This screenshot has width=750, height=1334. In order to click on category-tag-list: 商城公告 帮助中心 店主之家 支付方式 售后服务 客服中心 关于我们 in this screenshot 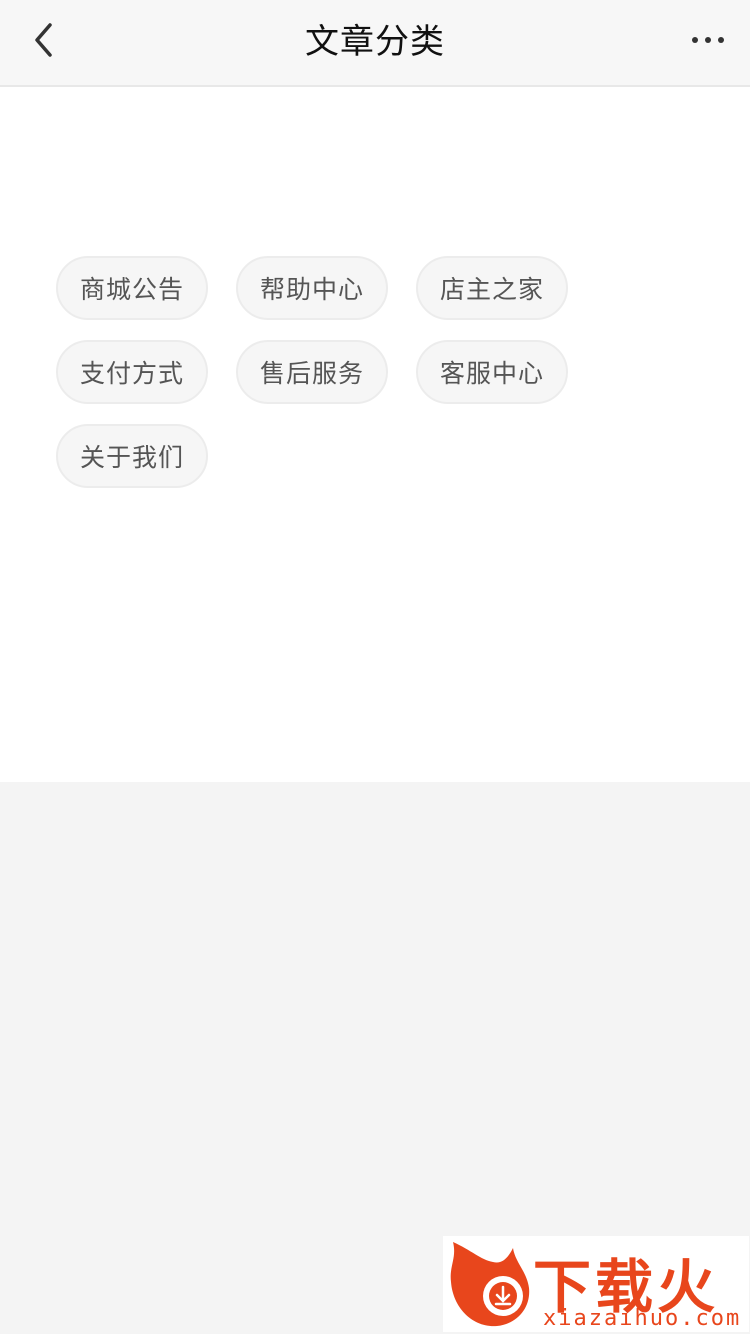, I will do `click(336, 382)`.